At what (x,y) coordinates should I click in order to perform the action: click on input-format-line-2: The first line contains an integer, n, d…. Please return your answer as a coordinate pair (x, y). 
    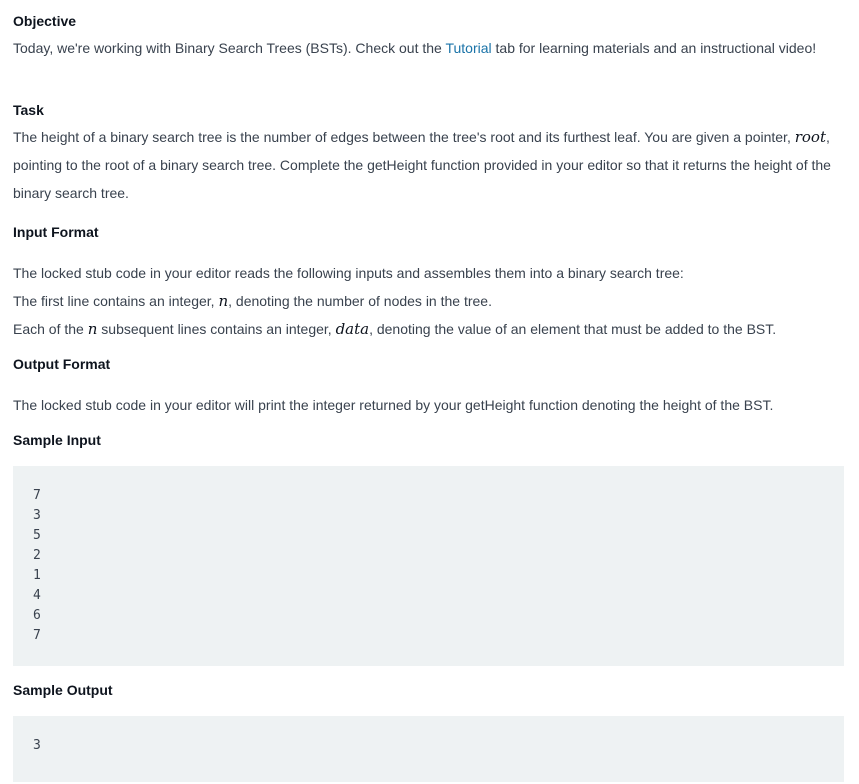
    Looking at the image, I should click on (428, 301).